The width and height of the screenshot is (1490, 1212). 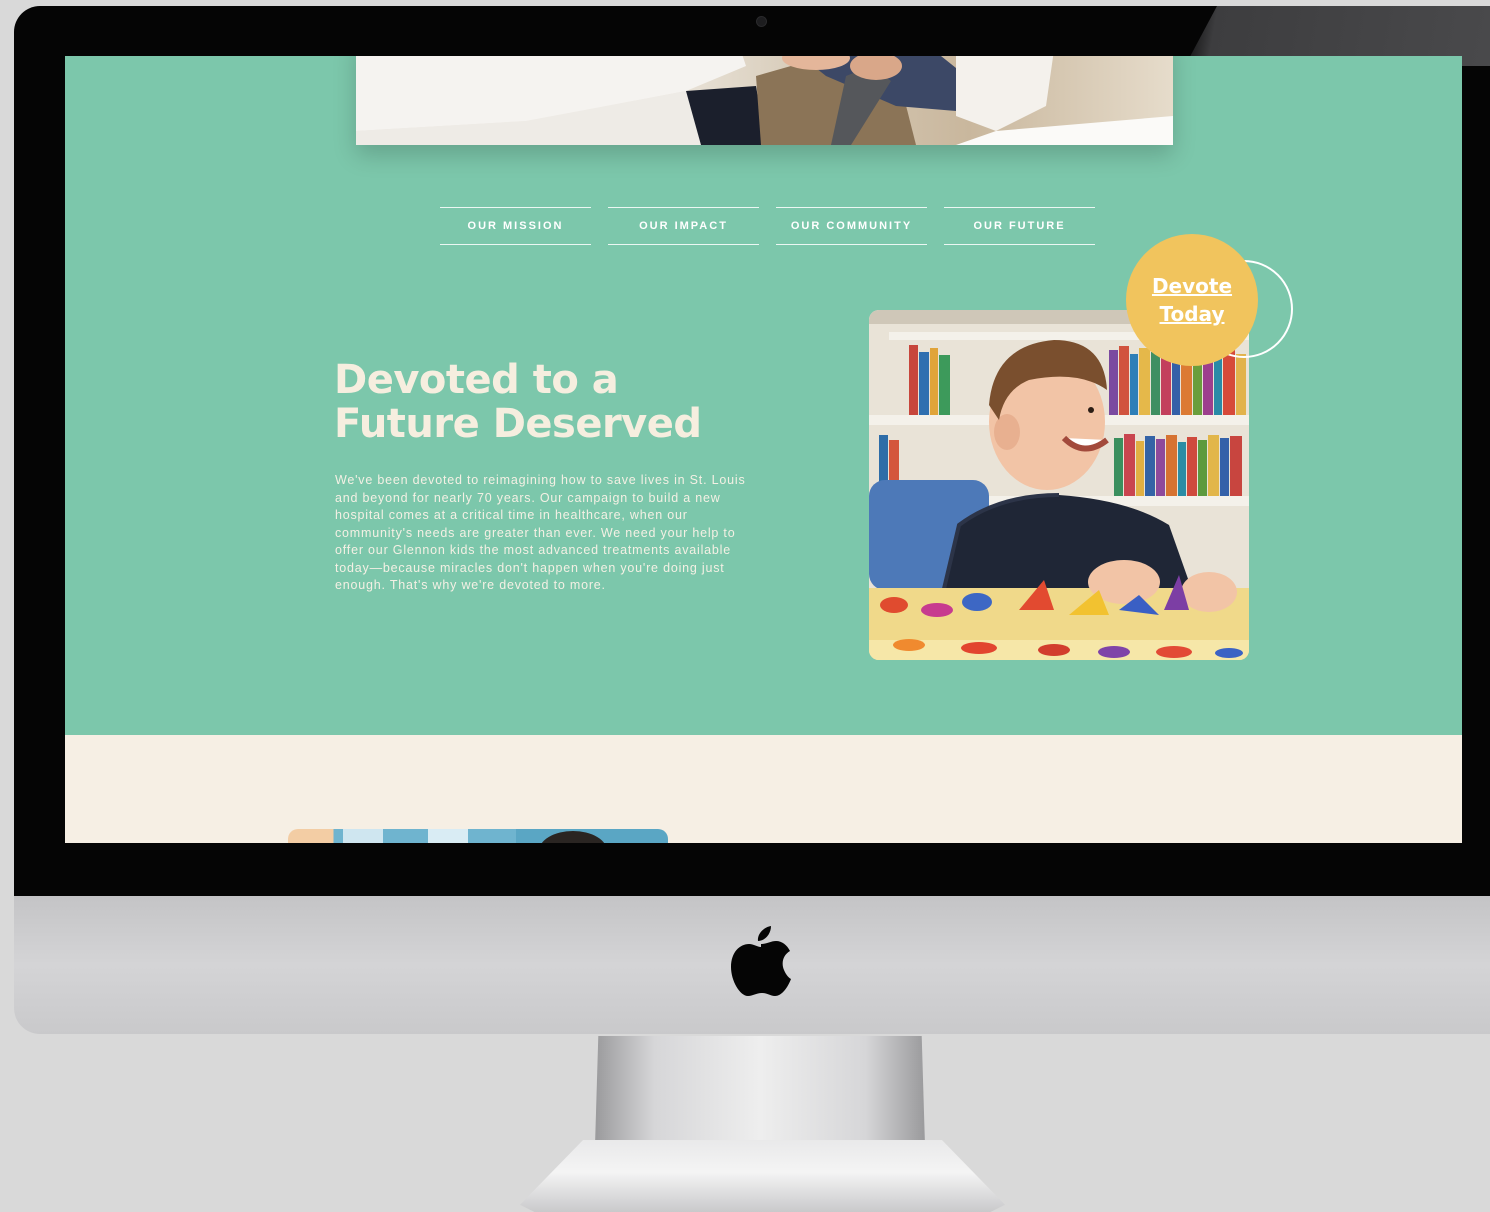 I want to click on tab-our-community: OUR COMMUNITY, so click(x=851, y=226).